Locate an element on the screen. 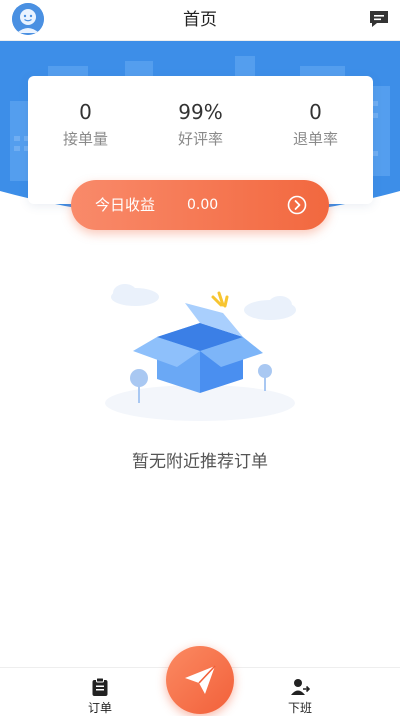  clipboard-icon is located at coordinates (100, 686).